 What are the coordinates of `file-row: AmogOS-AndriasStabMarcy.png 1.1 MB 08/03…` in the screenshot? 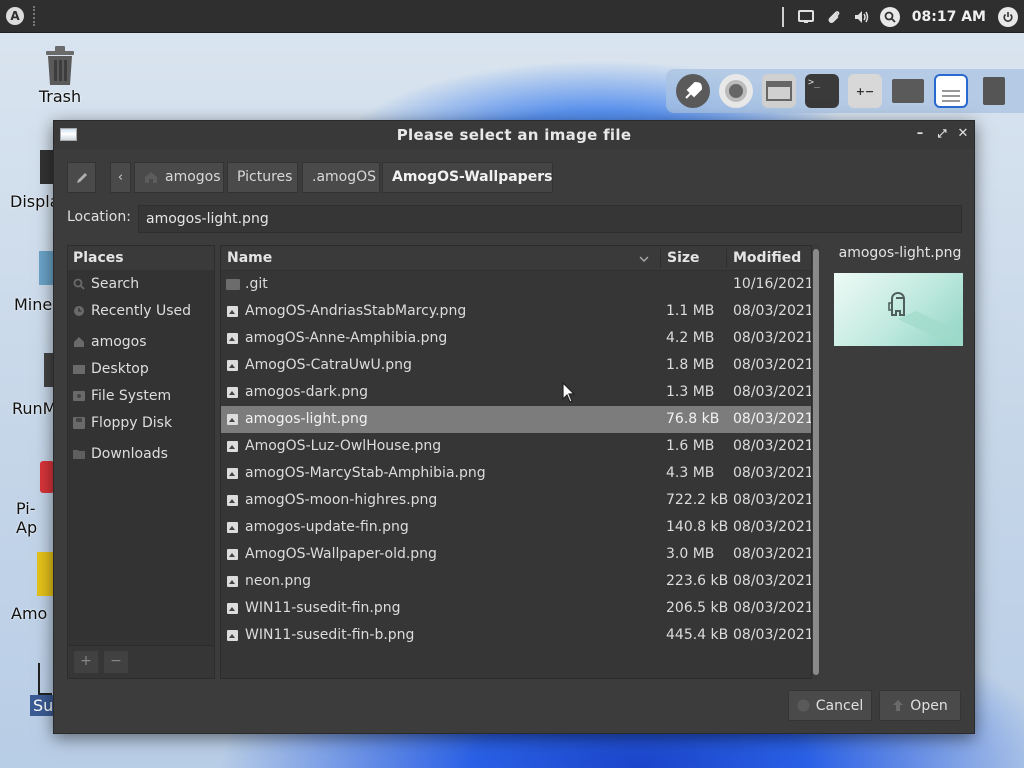 It's located at (516, 311).